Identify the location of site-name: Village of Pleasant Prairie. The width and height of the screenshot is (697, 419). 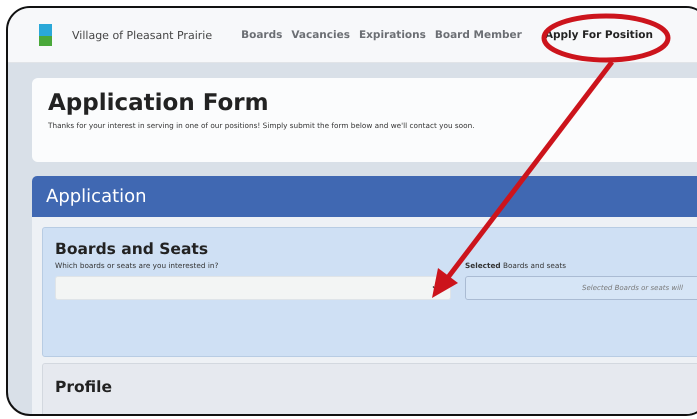
(142, 35).